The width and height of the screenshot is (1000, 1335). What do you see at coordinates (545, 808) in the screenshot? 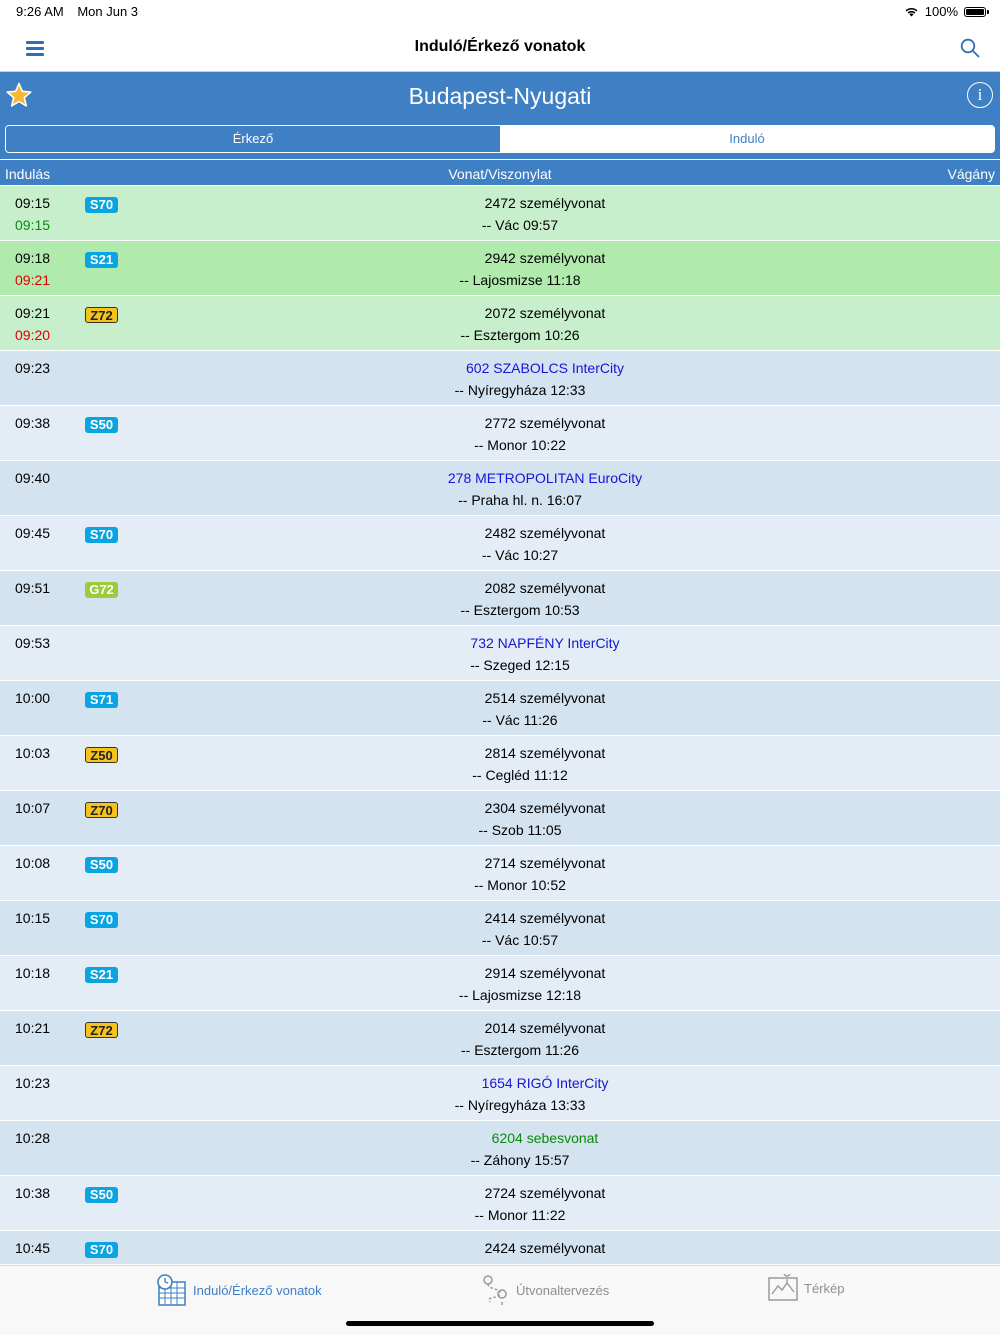
I see `train-name: 2304 személyvonat` at bounding box center [545, 808].